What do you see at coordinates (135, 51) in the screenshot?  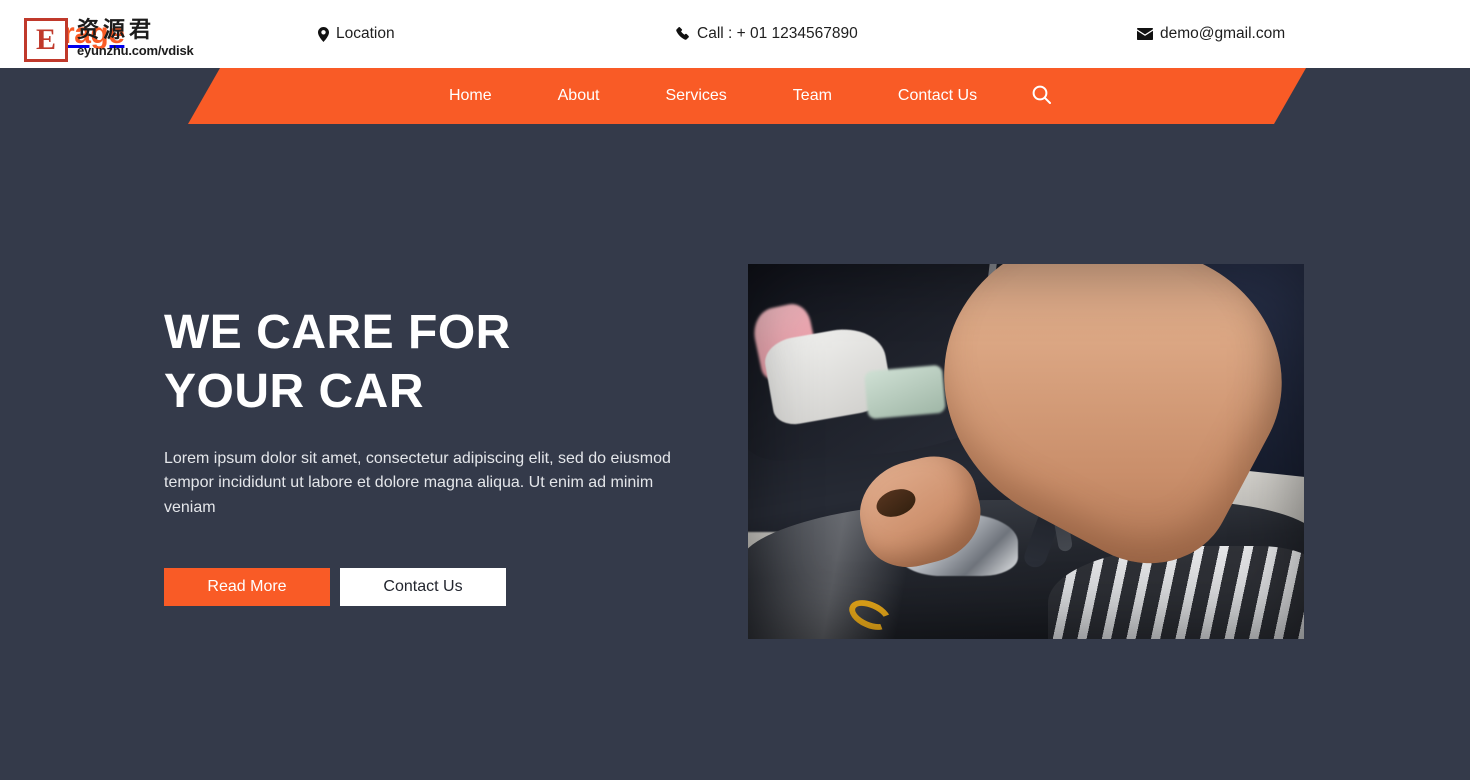 I see `watermark-url: eyunzhu.com/vdisk` at bounding box center [135, 51].